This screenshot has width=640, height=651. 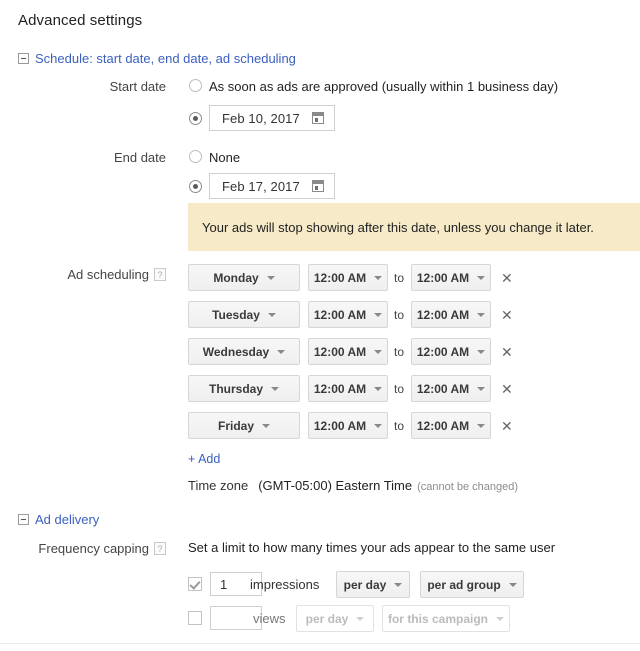 I want to click on ad-schedule-day-value: Wednesday, so click(x=236, y=351).